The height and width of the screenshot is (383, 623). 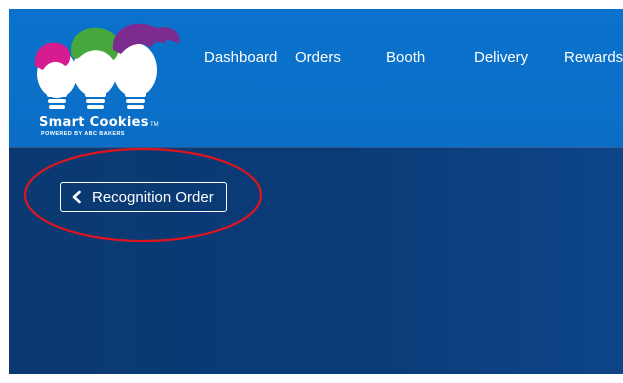 What do you see at coordinates (240, 57) in the screenshot?
I see `nav-item-dashboard: Dashboard` at bounding box center [240, 57].